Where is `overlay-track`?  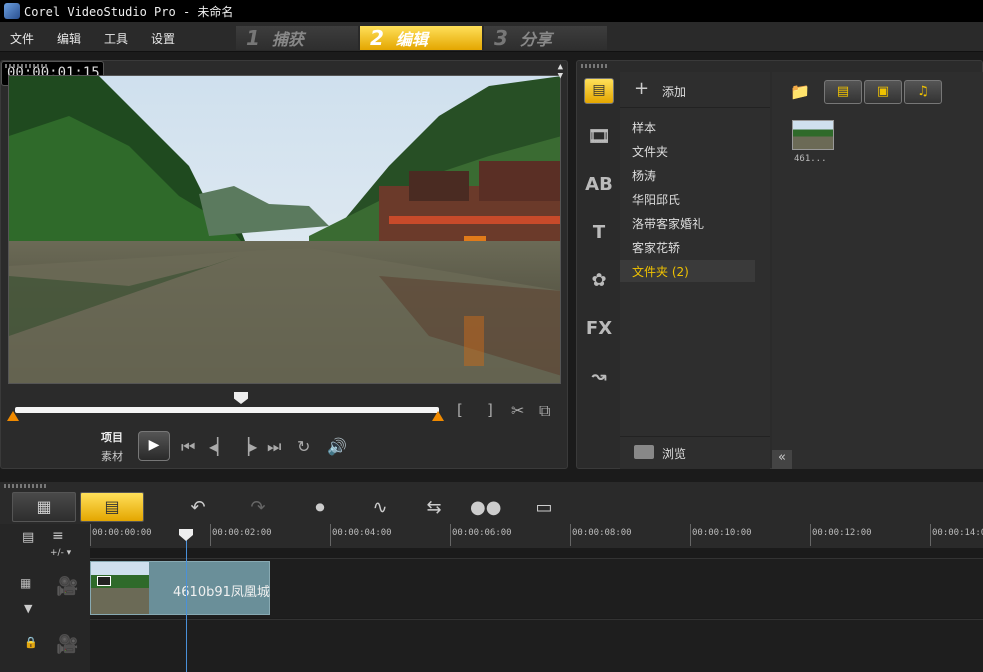
overlay-track is located at coordinates (536, 645).